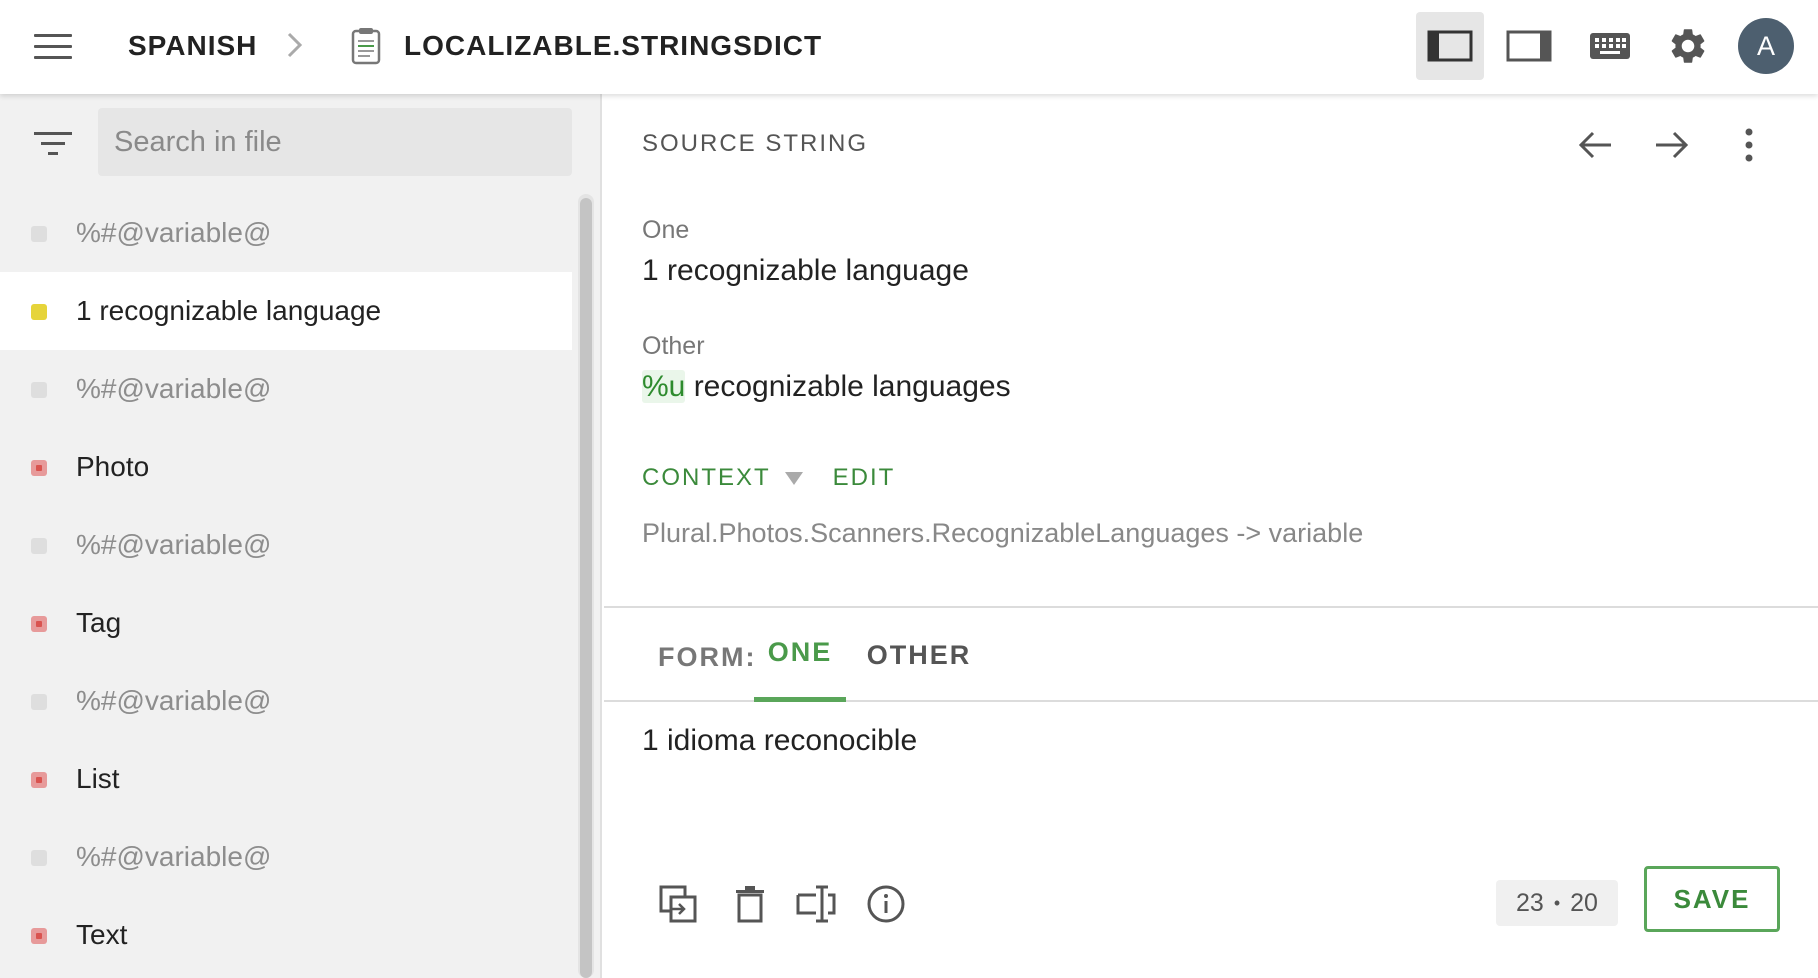 The height and width of the screenshot is (978, 1818). Describe the element at coordinates (707, 657) in the screenshot. I see `form-prefix-label: FORM:` at that location.